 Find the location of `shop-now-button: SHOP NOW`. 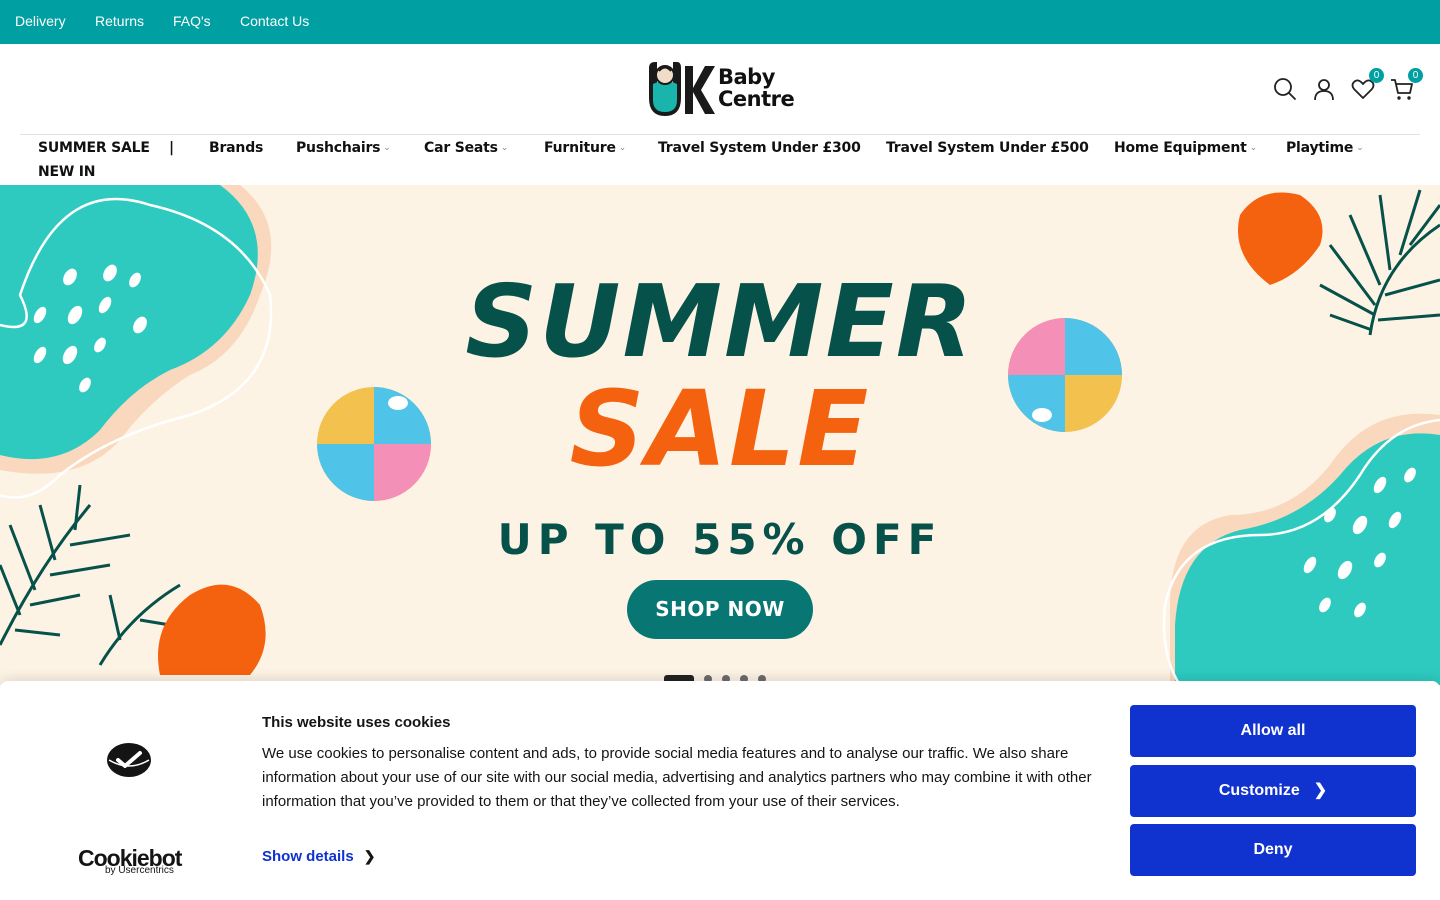

shop-now-button: SHOP NOW is located at coordinates (720, 609).